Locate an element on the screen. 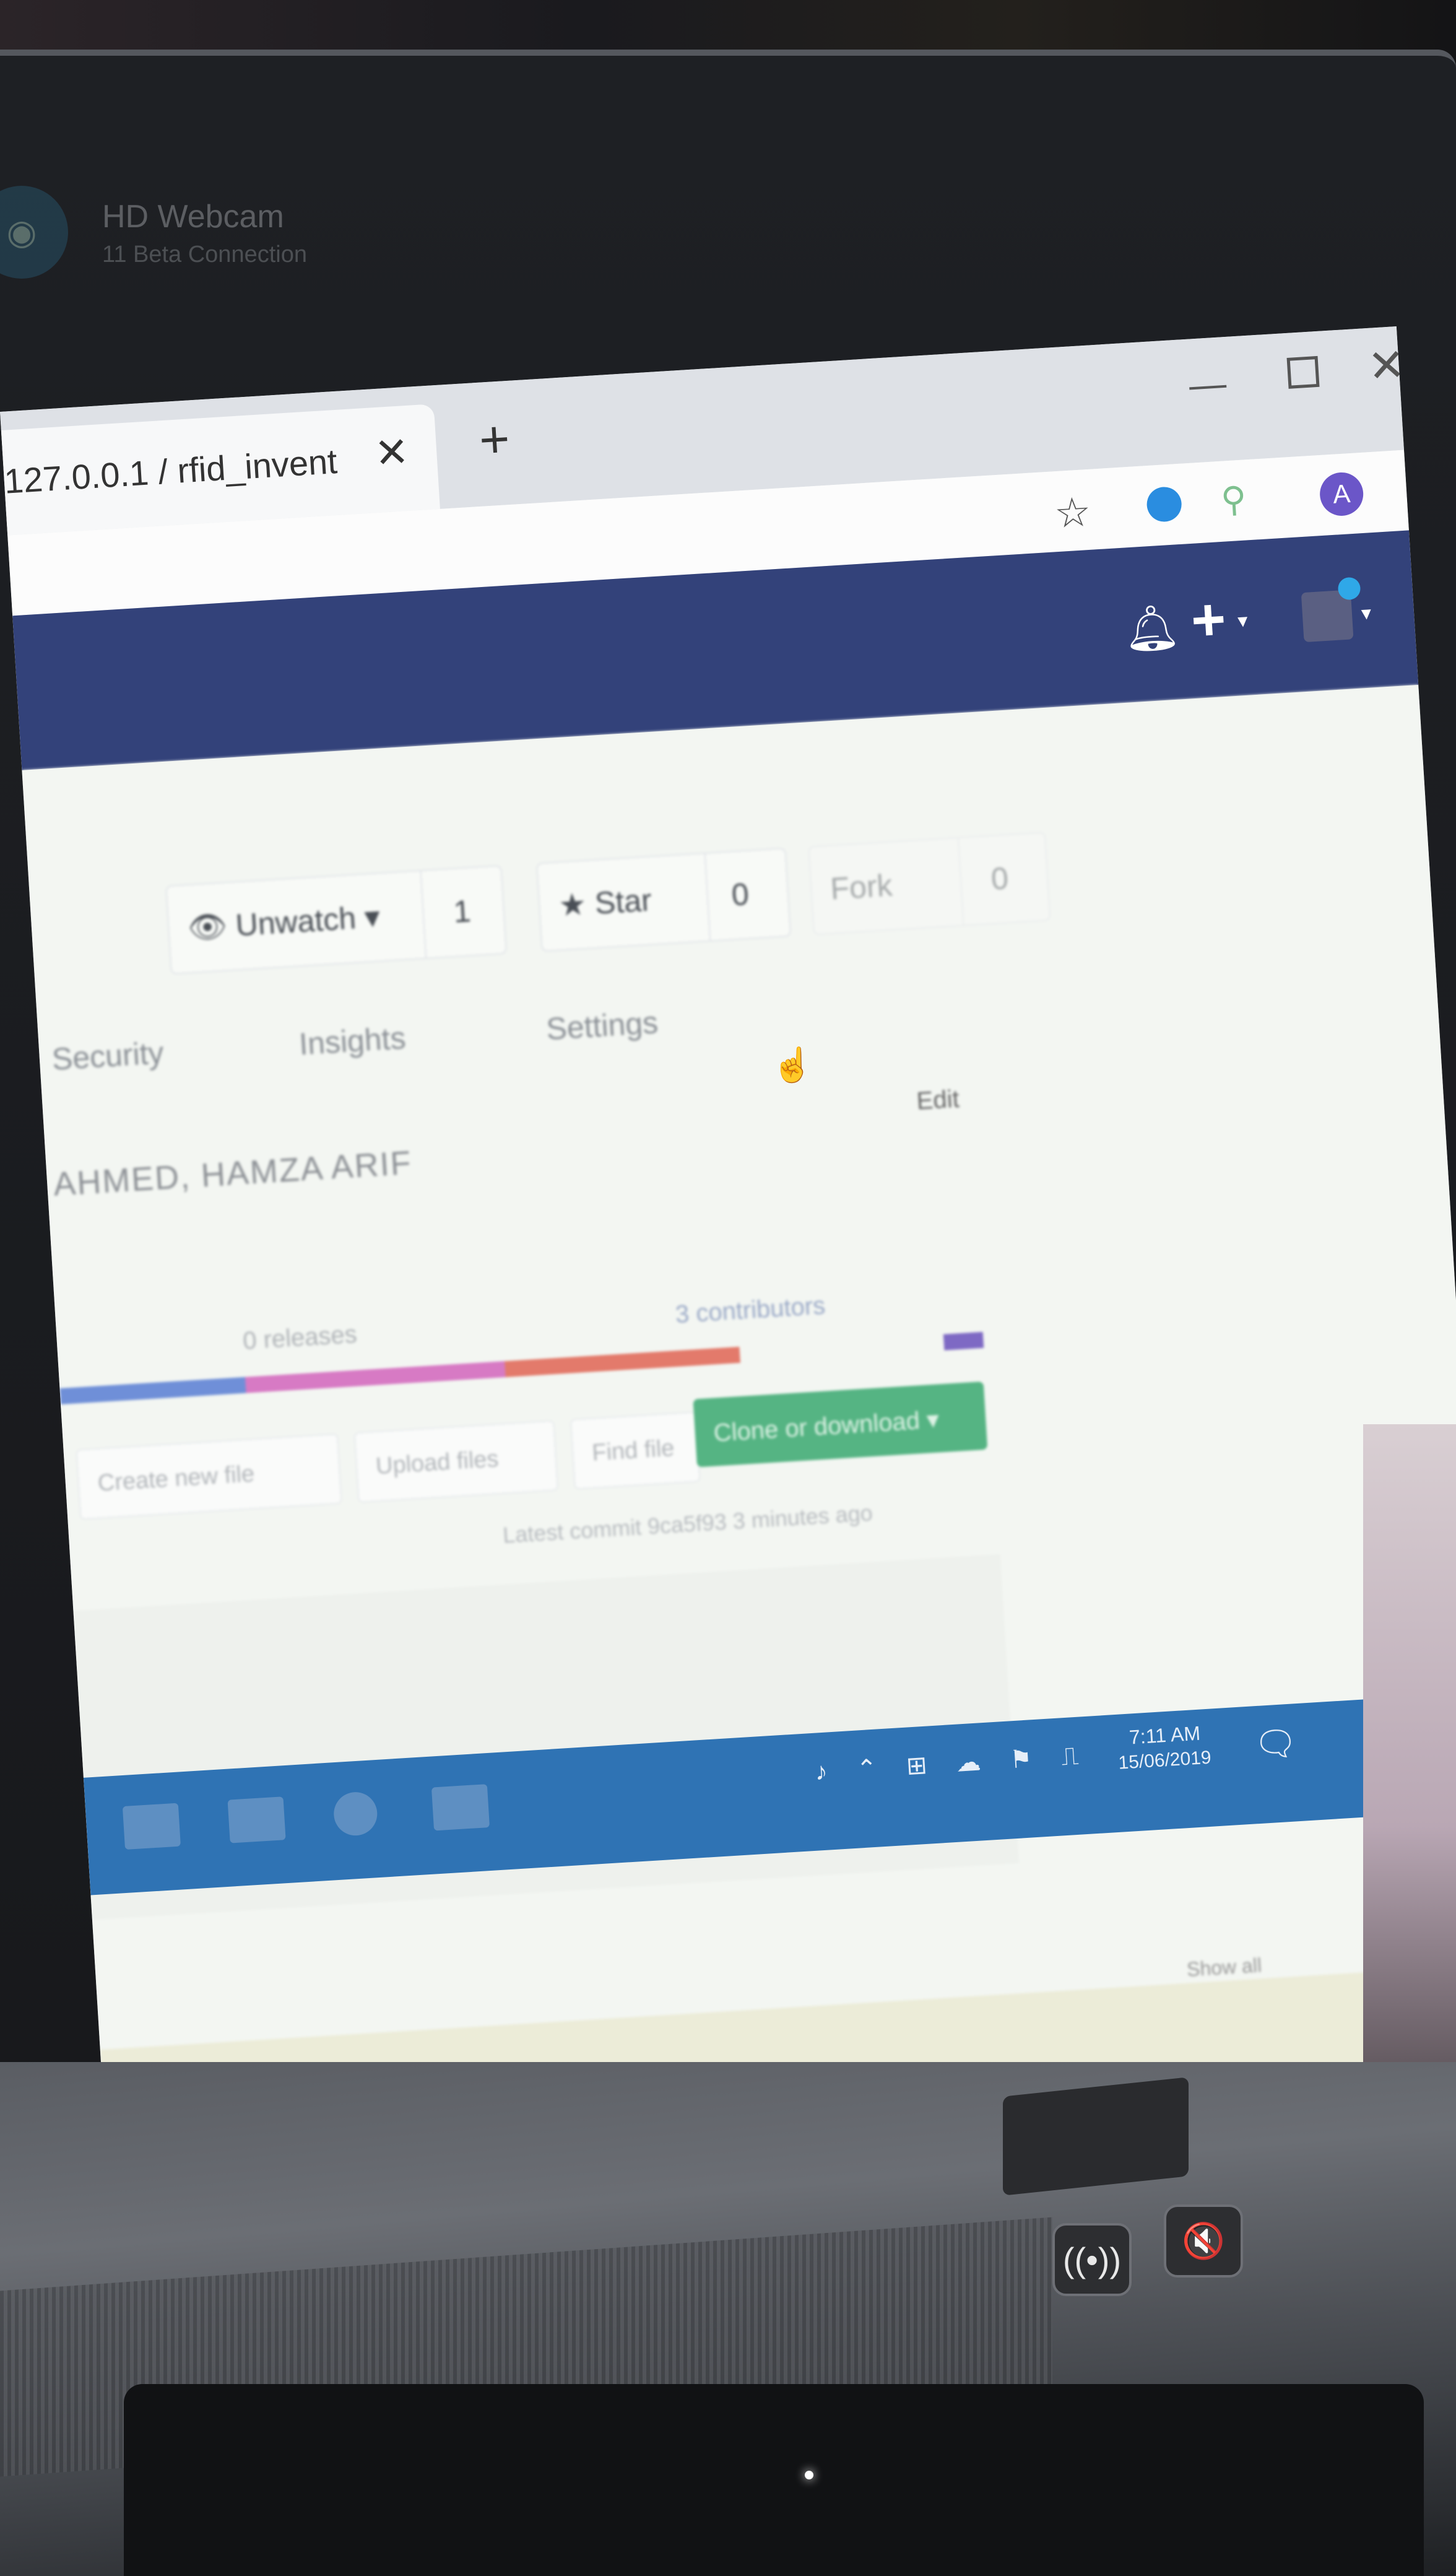 This screenshot has width=1456, height=2576. notification-title: HD Webcam is located at coordinates (193, 217).